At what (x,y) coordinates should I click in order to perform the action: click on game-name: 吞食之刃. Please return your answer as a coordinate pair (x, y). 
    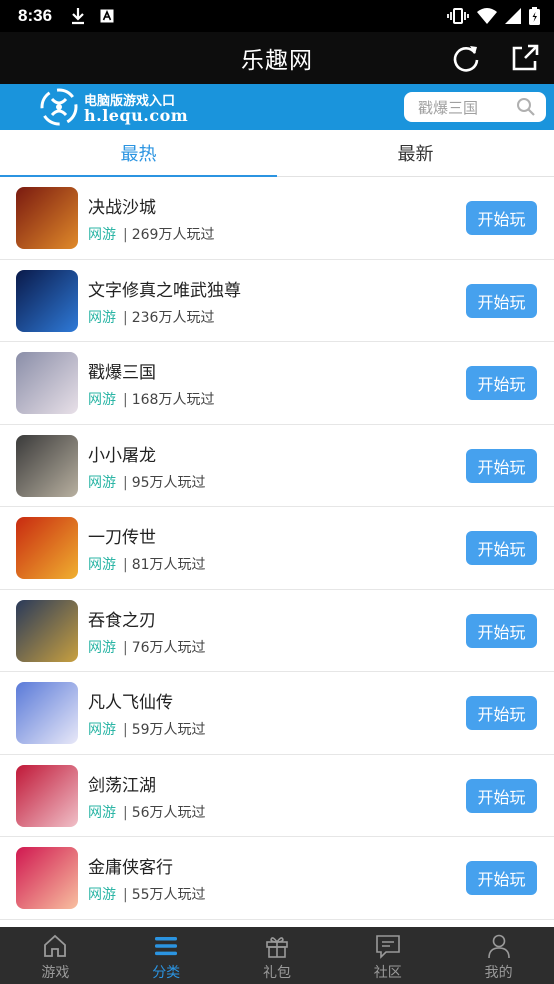
    Looking at the image, I should click on (122, 620).